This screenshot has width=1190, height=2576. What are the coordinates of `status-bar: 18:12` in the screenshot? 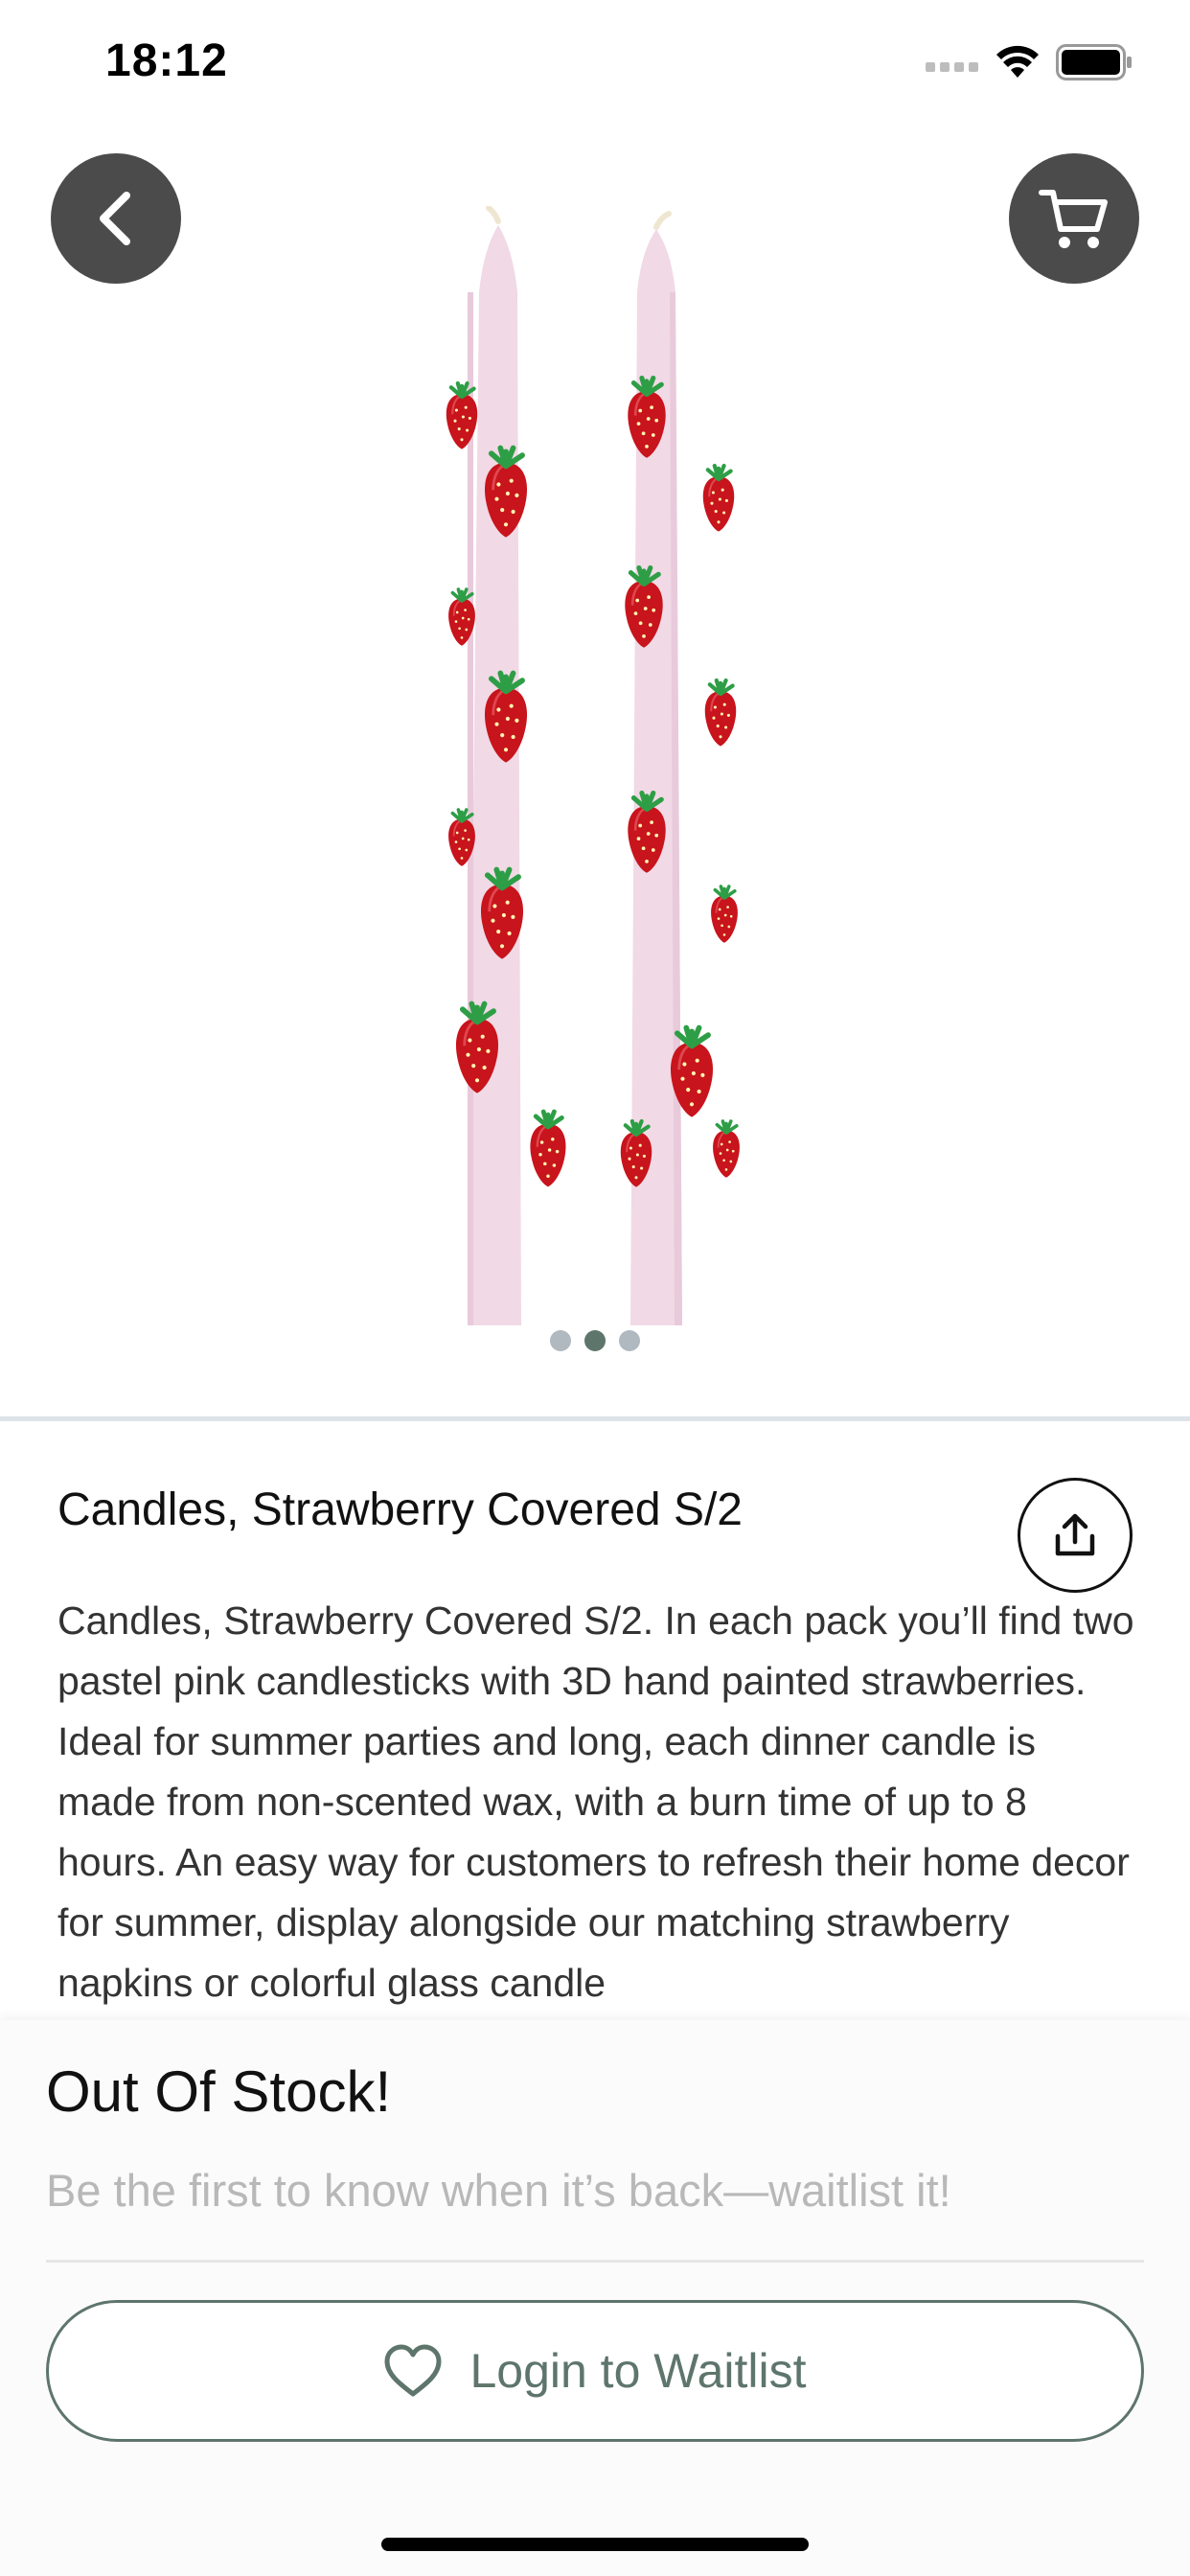 It's located at (595, 63).